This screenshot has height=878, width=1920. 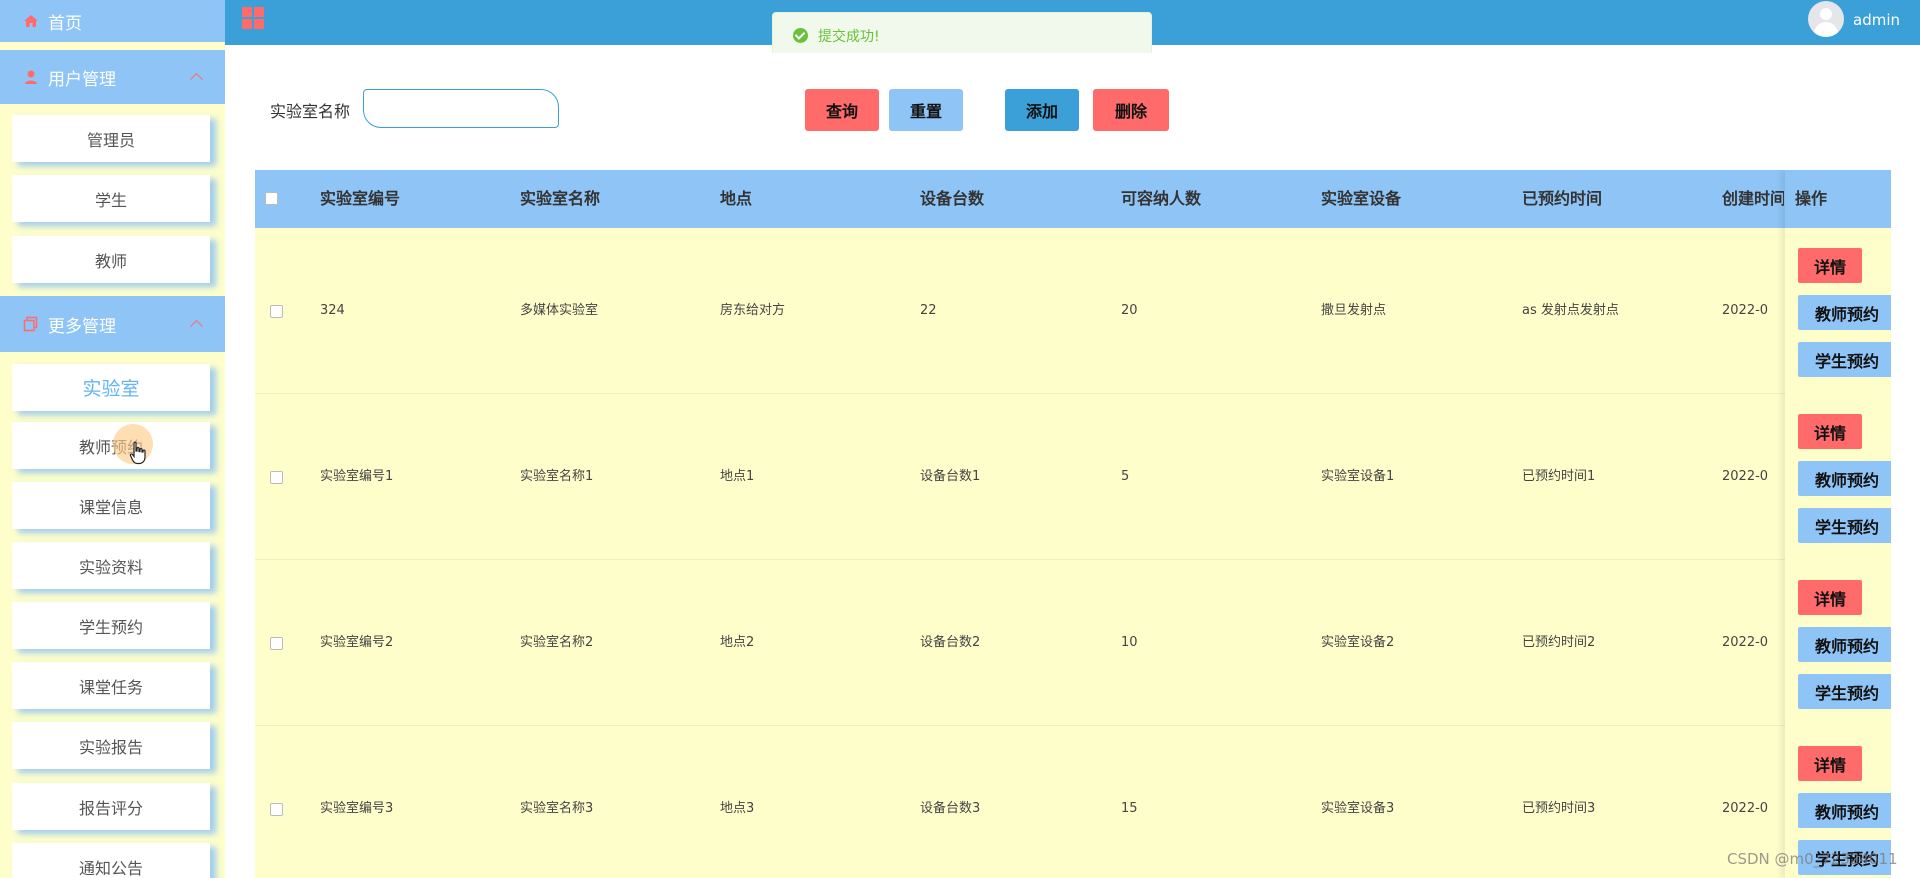 I want to click on table-cell: 已预约时间2, so click(x=1559, y=642).